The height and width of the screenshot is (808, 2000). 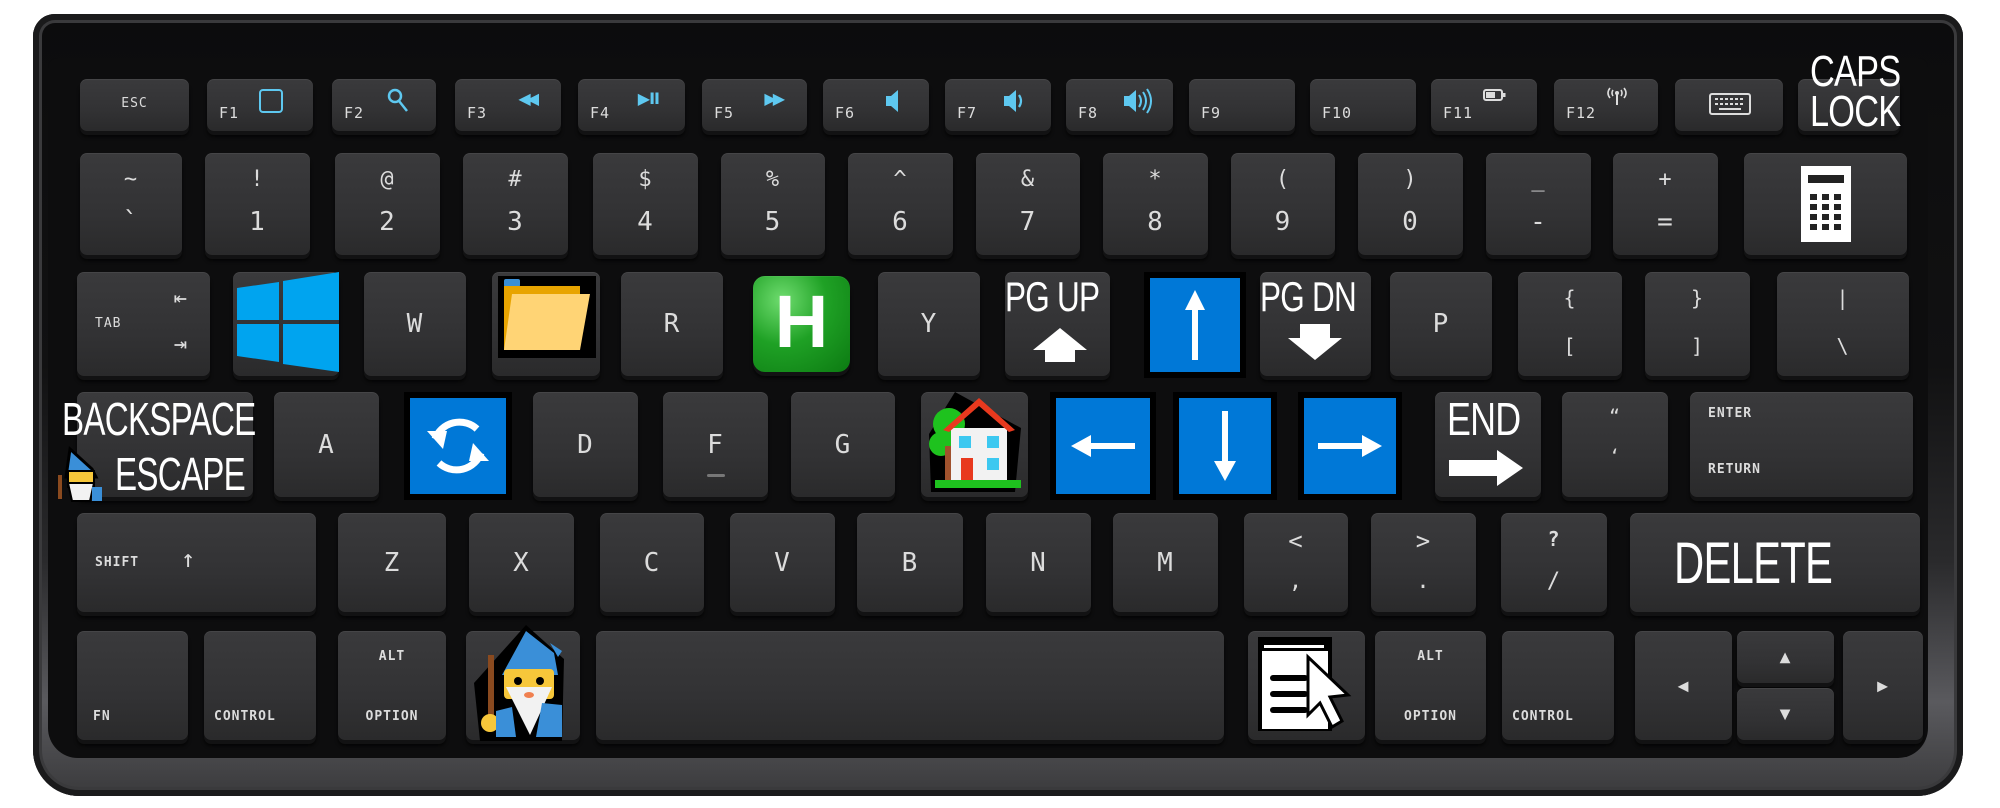 I want to click on key-nav-right: ▶, so click(x=1883, y=685).